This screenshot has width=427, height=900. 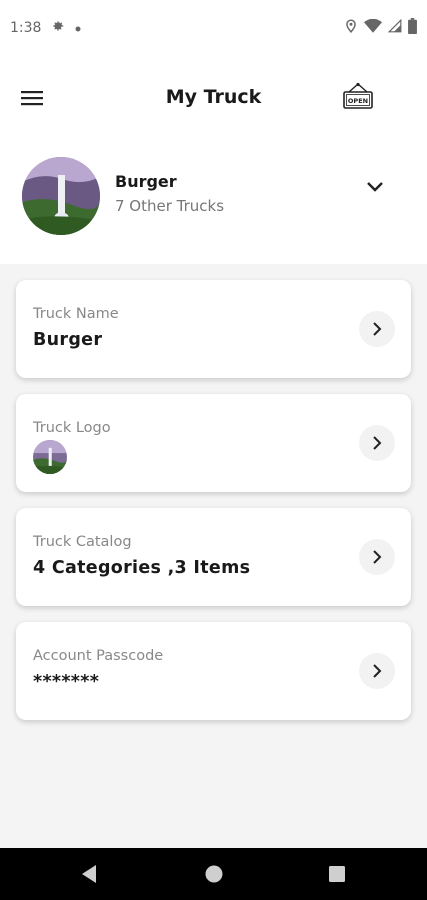 I want to click on signal-icon, so click(x=394, y=27).